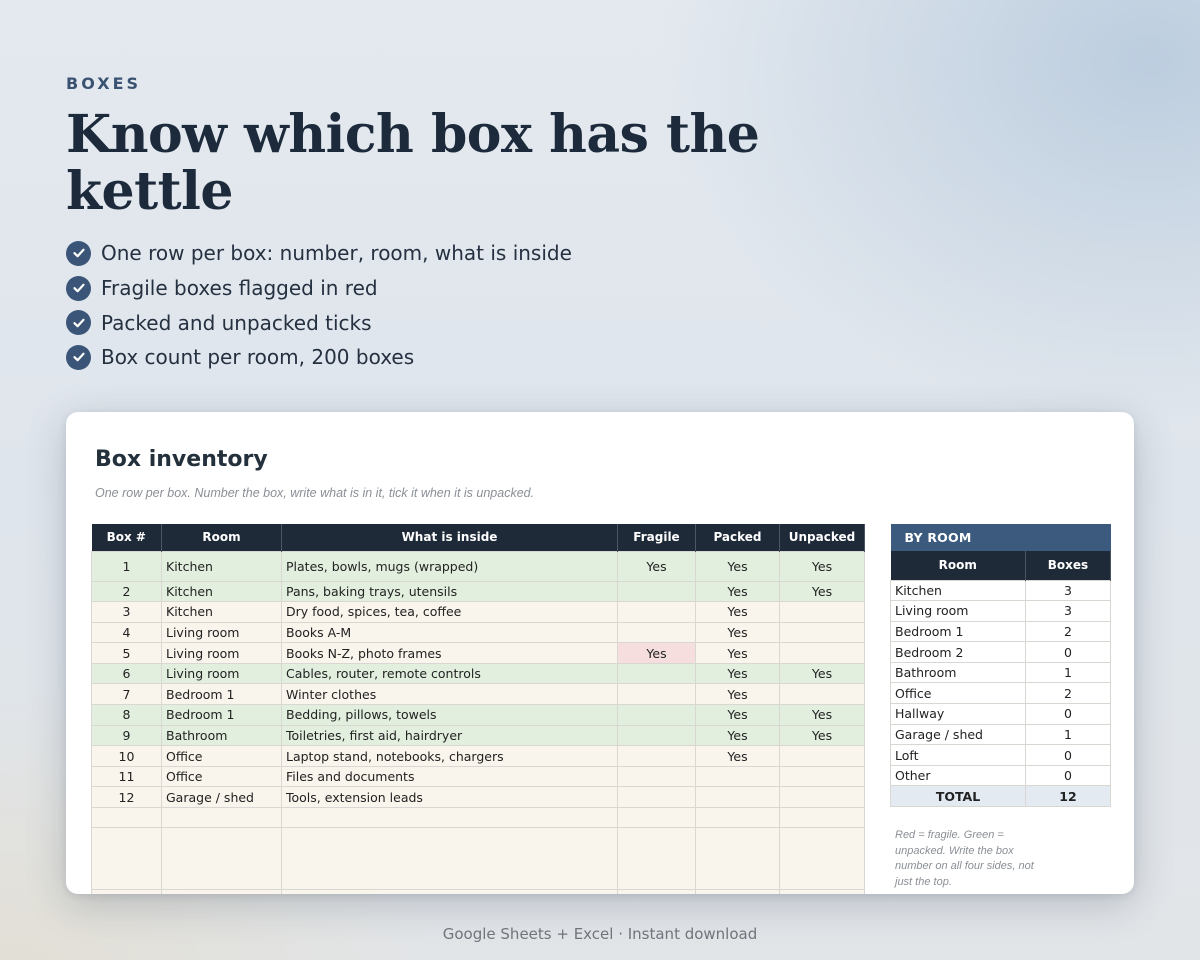  I want to click on total-value: 12, so click(1068, 796).